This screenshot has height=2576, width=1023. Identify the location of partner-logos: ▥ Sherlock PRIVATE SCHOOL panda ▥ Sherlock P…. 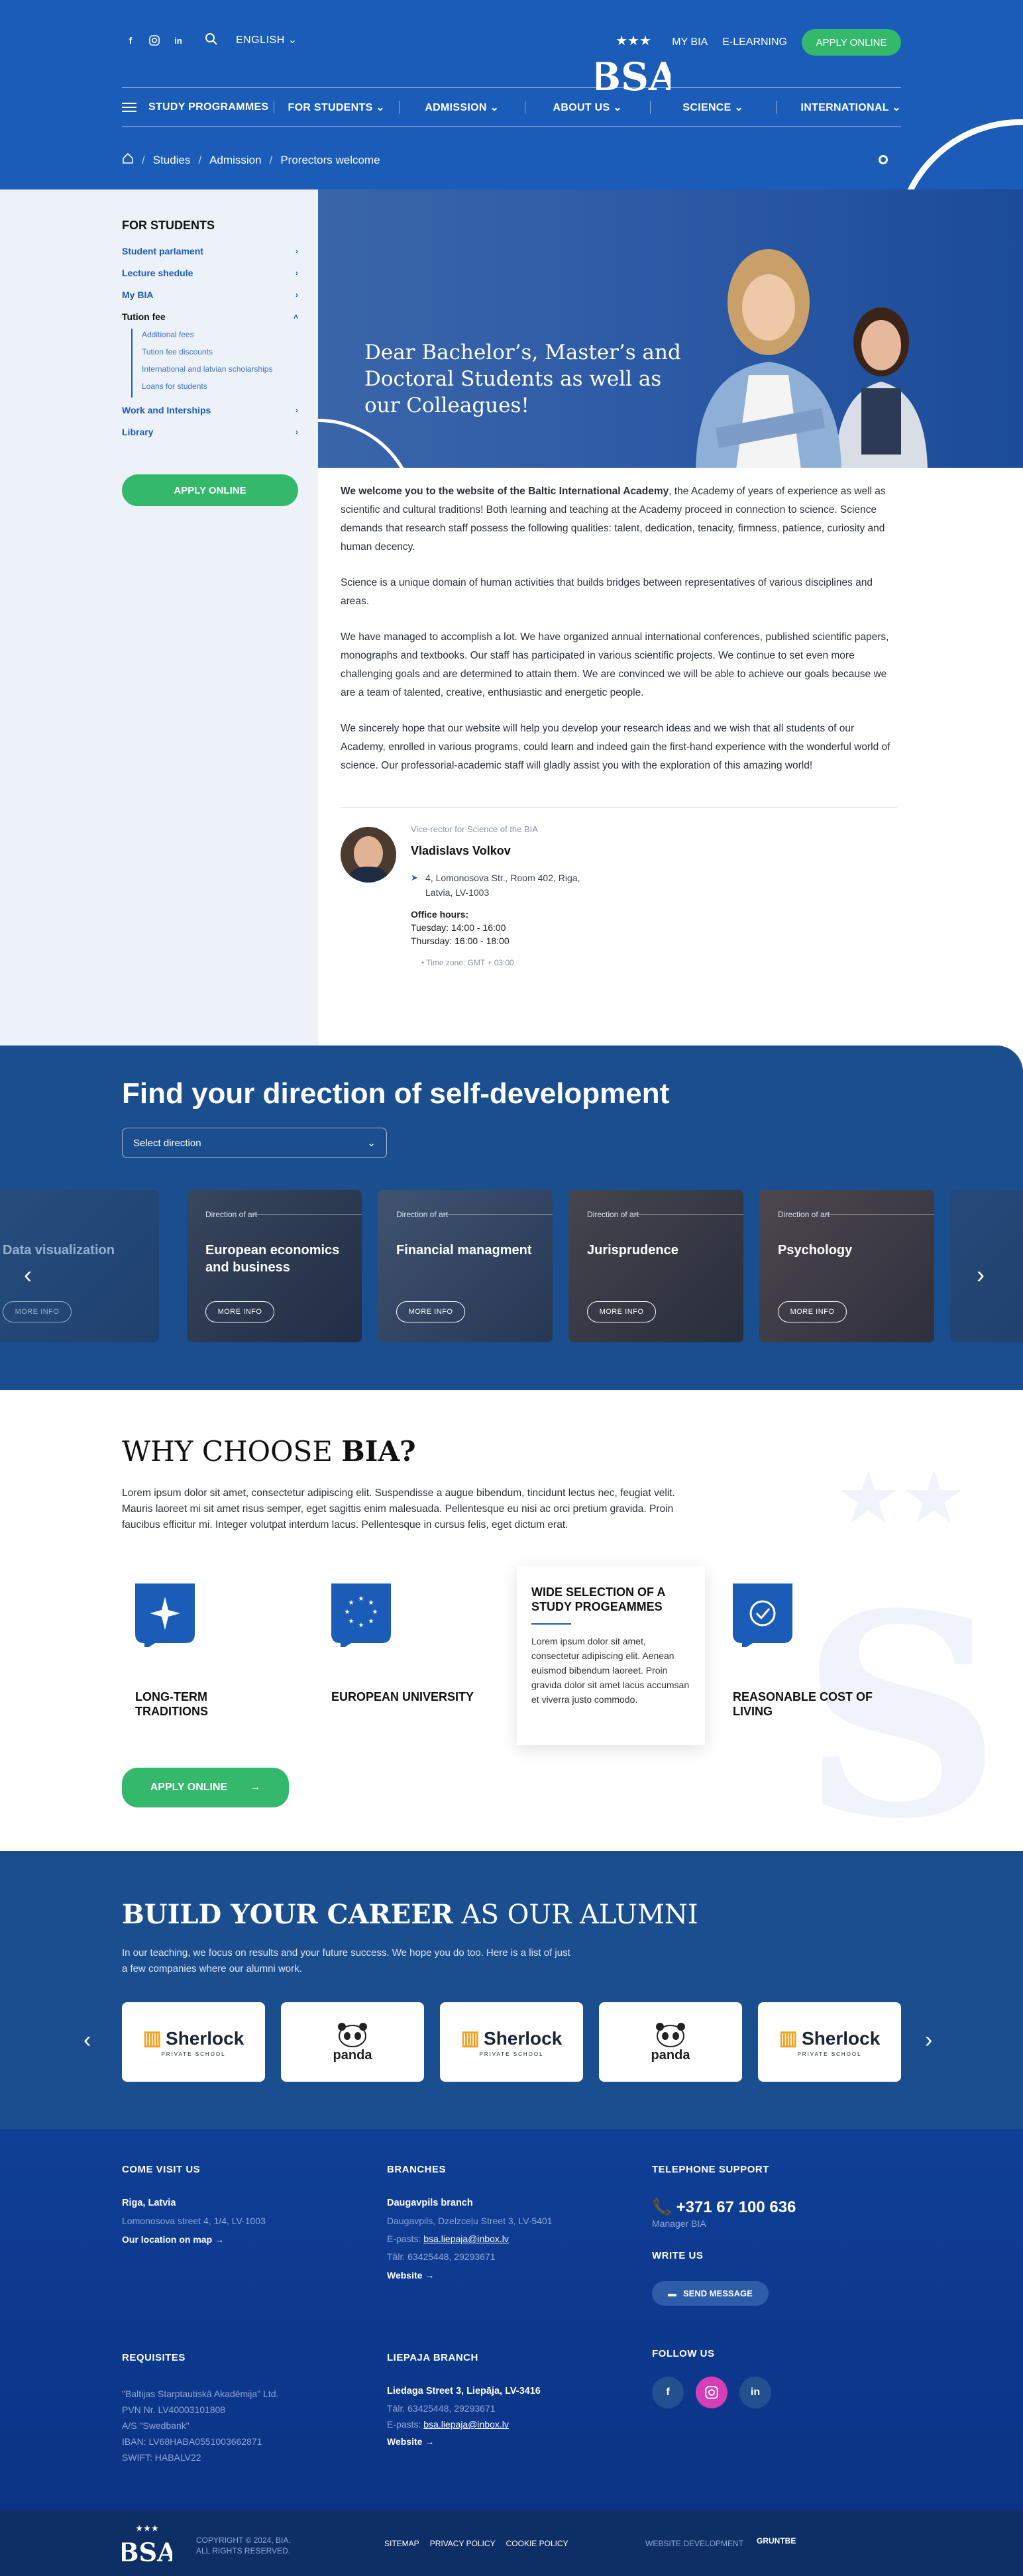
(511, 2042).